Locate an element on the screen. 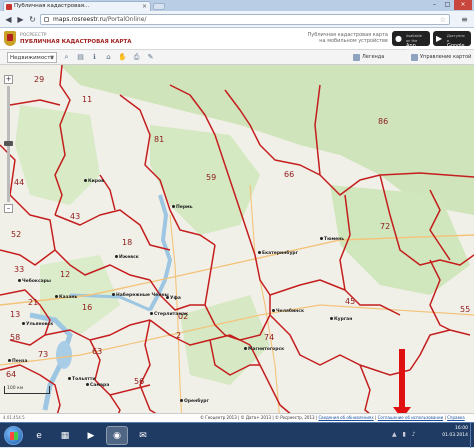 The image size is (474, 448). rosreestr-emblem-icon is located at coordinates (10, 38).